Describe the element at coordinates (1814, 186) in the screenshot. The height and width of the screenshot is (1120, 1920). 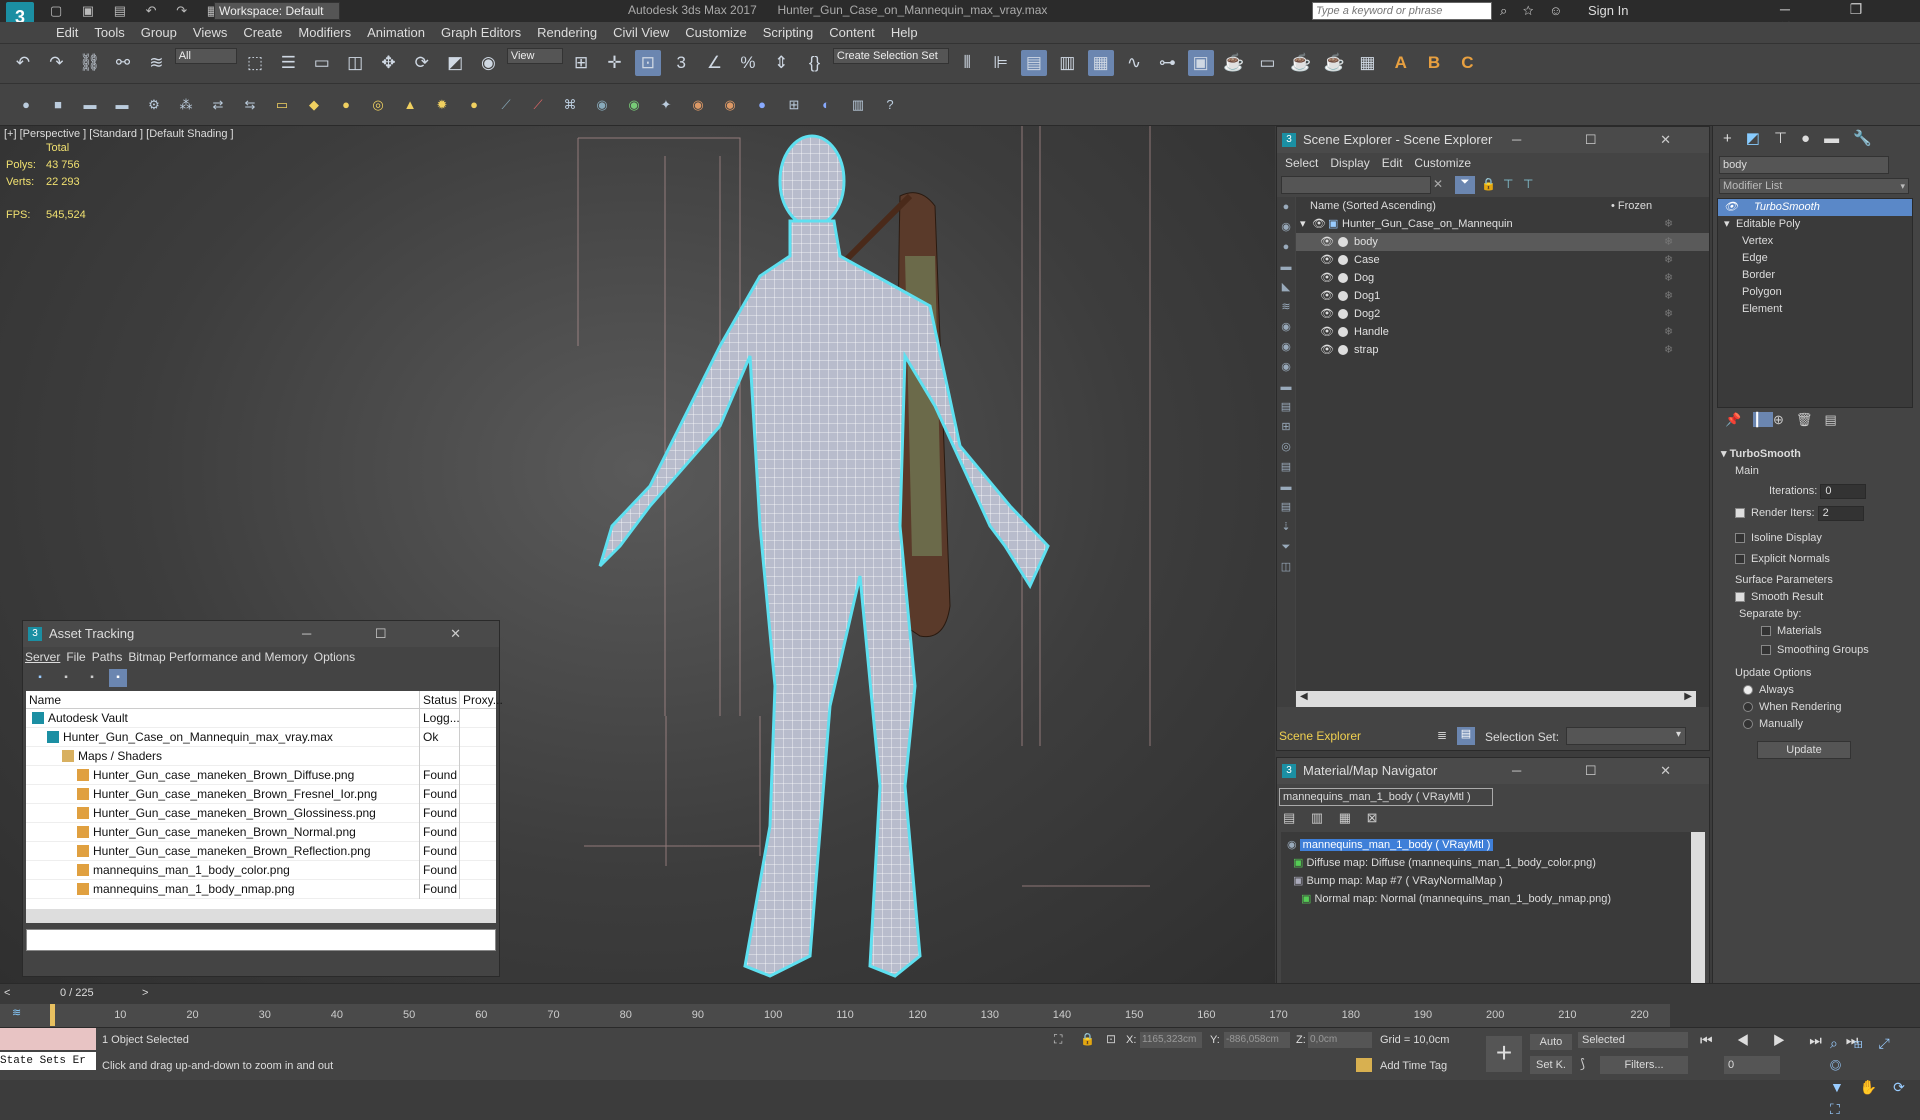
I see `modifier-list-dropdown: Modifier List ▾` at that location.